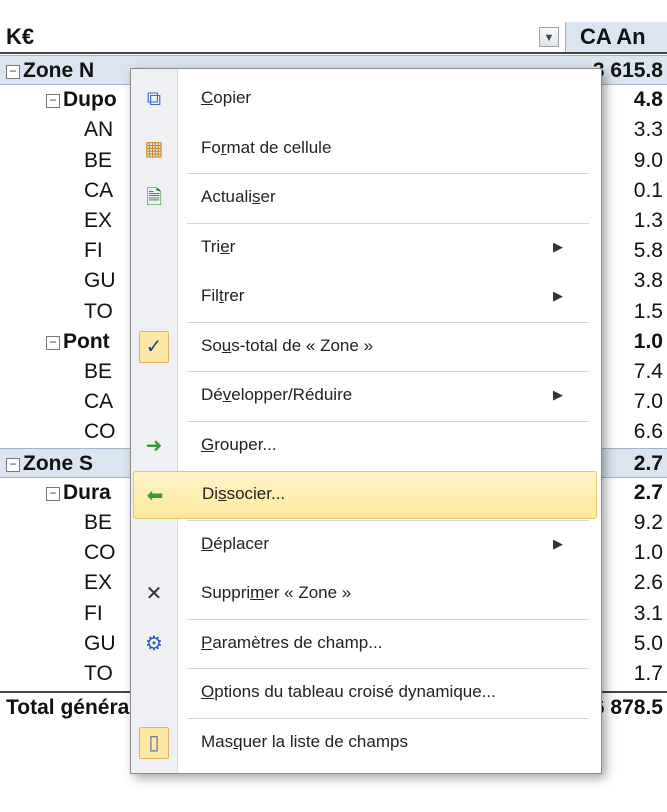 The width and height of the screenshot is (667, 812). Describe the element at coordinates (648, 251) in the screenshot. I see `row-value: 5.8` at that location.